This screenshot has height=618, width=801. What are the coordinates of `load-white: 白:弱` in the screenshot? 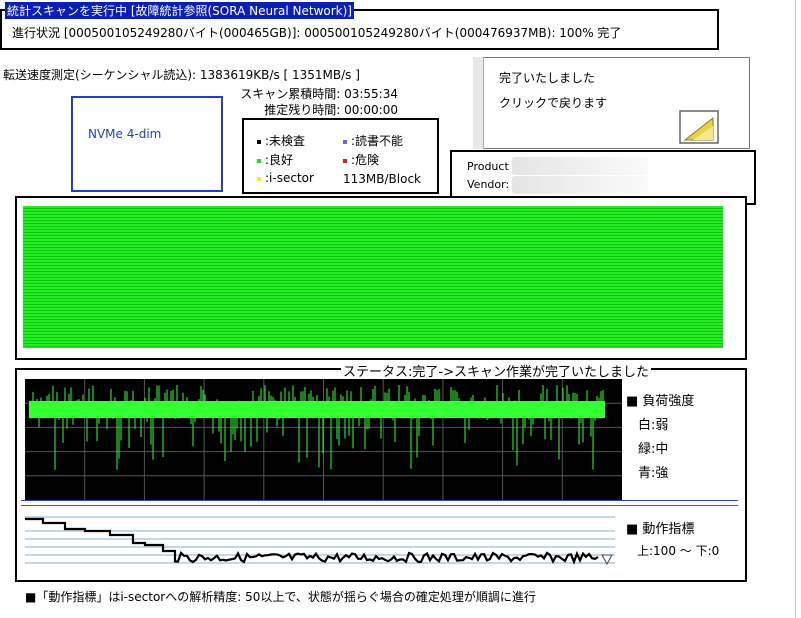 It's located at (653, 425).